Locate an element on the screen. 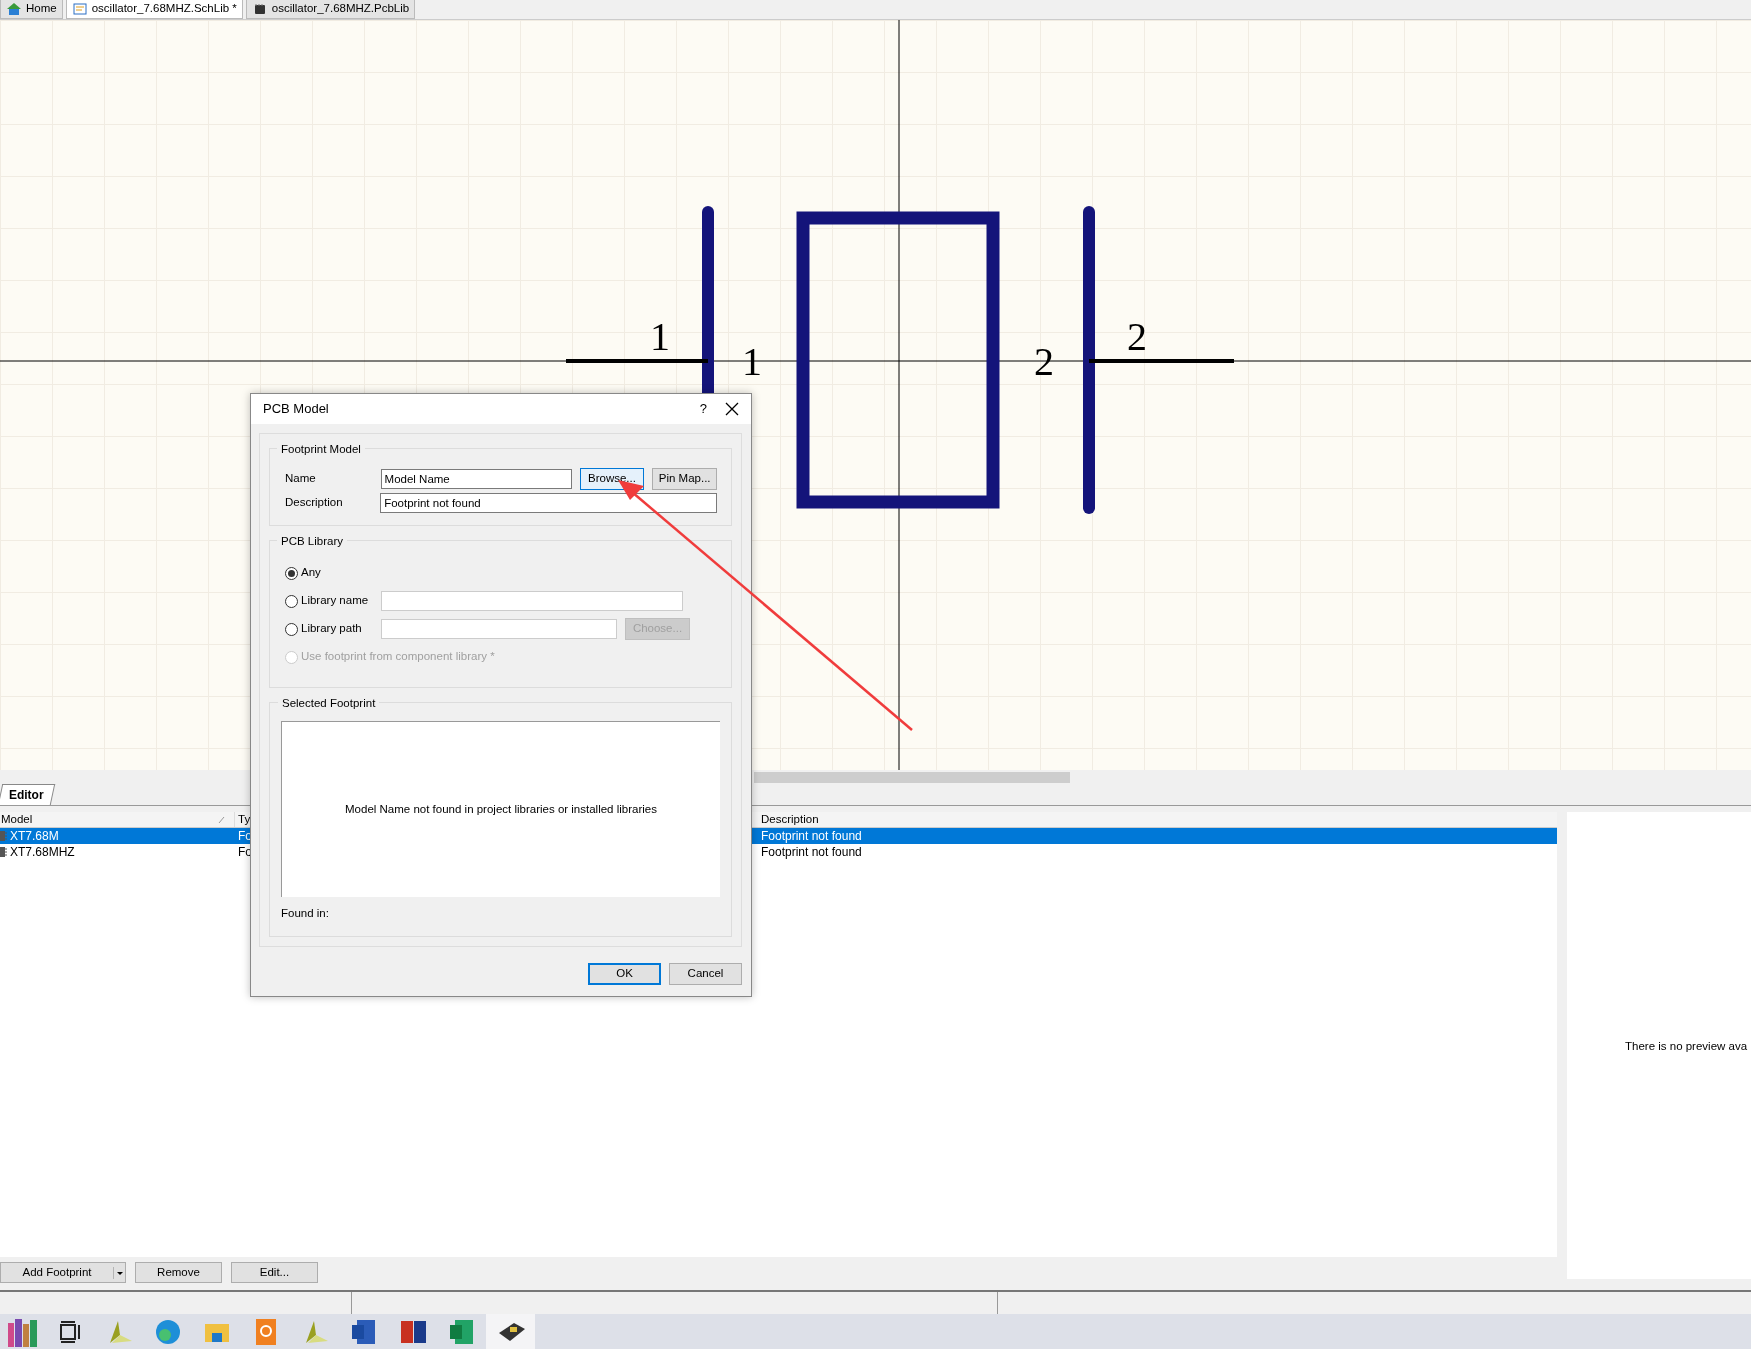 The width and height of the screenshot is (1751, 1349). caret-icon is located at coordinates (119, 1272).